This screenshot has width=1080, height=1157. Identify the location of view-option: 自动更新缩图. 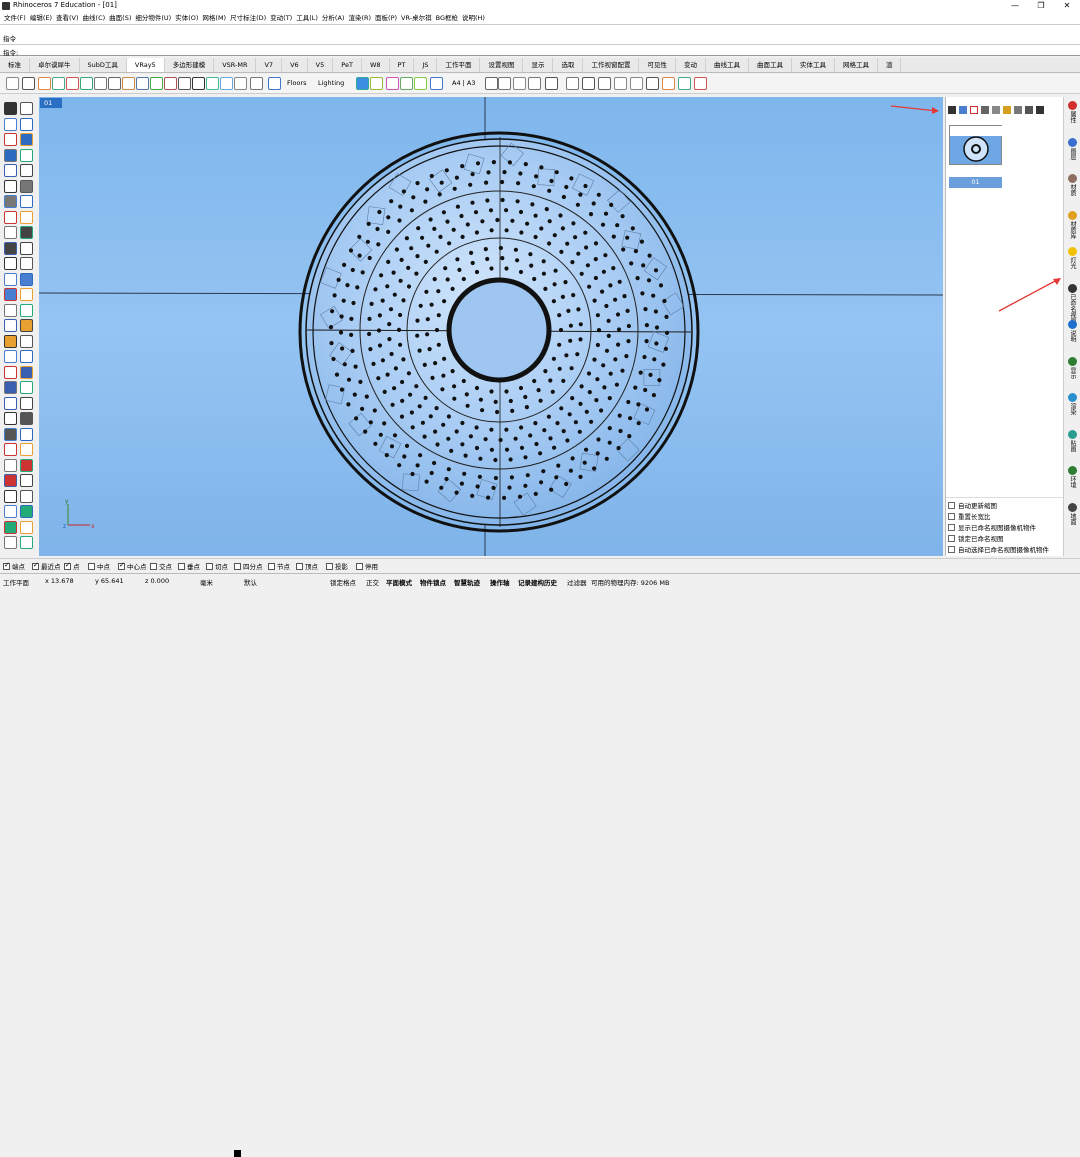
(972, 505).